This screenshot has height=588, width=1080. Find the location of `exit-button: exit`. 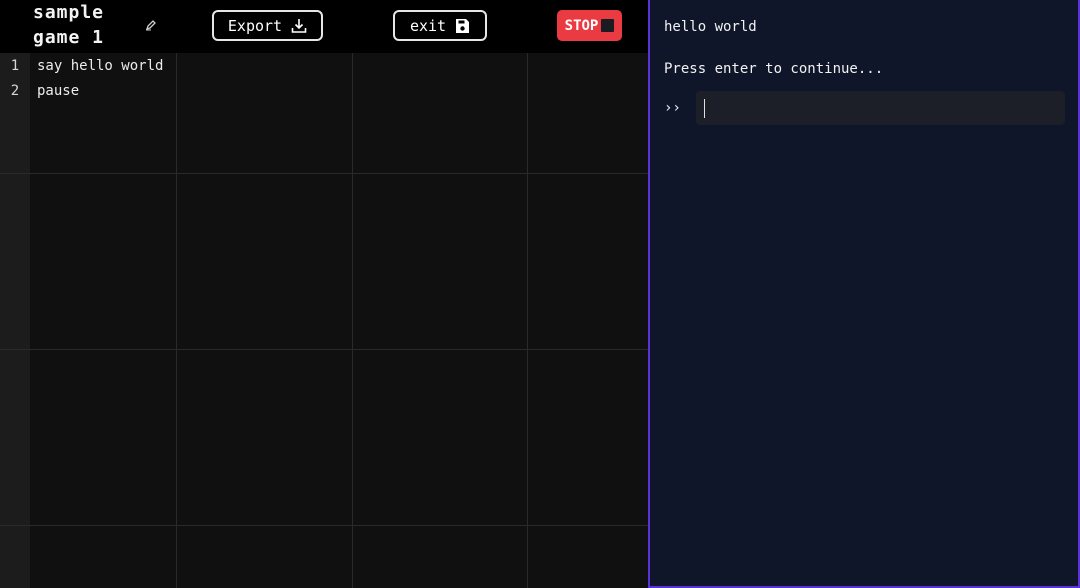

exit-button: exit is located at coordinates (440, 25).